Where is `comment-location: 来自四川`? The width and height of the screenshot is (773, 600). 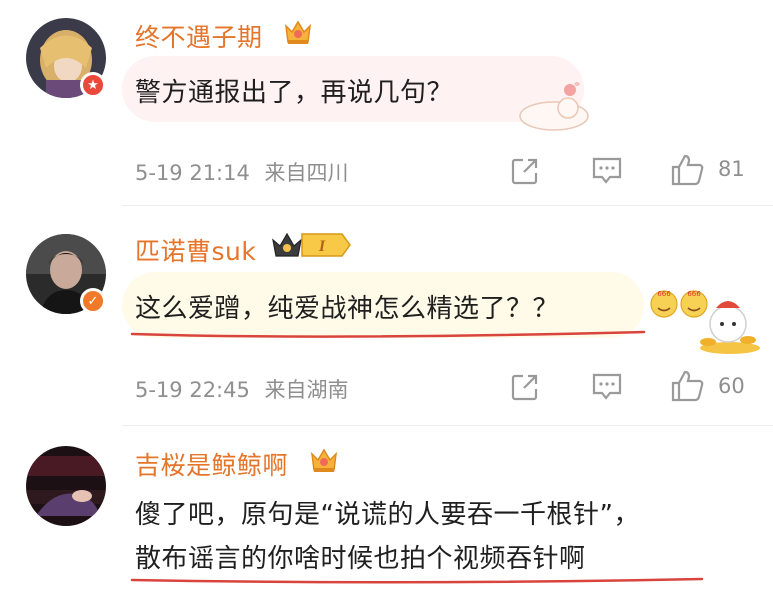 comment-location: 来自四川 is located at coordinates (306, 173).